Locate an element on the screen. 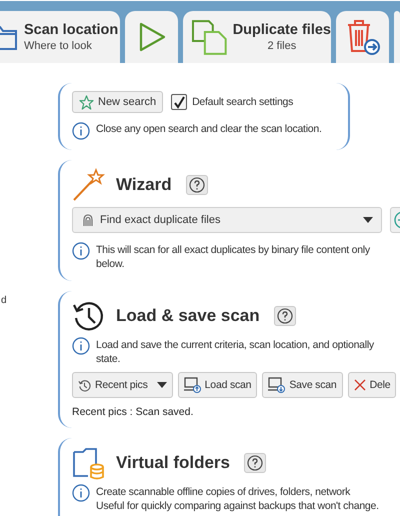 The height and width of the screenshot is (516, 400). fingerprint-icon is located at coordinates (88, 220).